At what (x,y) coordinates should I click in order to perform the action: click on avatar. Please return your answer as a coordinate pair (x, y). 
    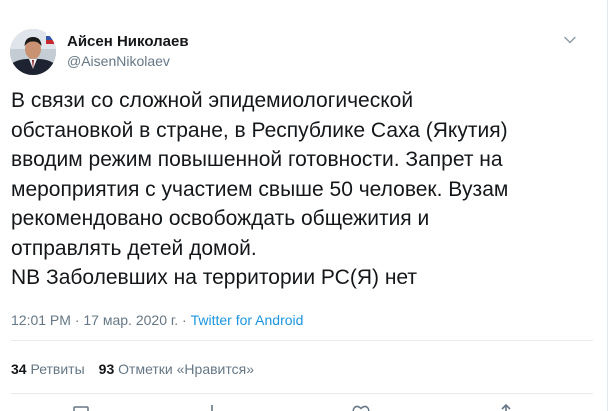
    Looking at the image, I should click on (33, 52).